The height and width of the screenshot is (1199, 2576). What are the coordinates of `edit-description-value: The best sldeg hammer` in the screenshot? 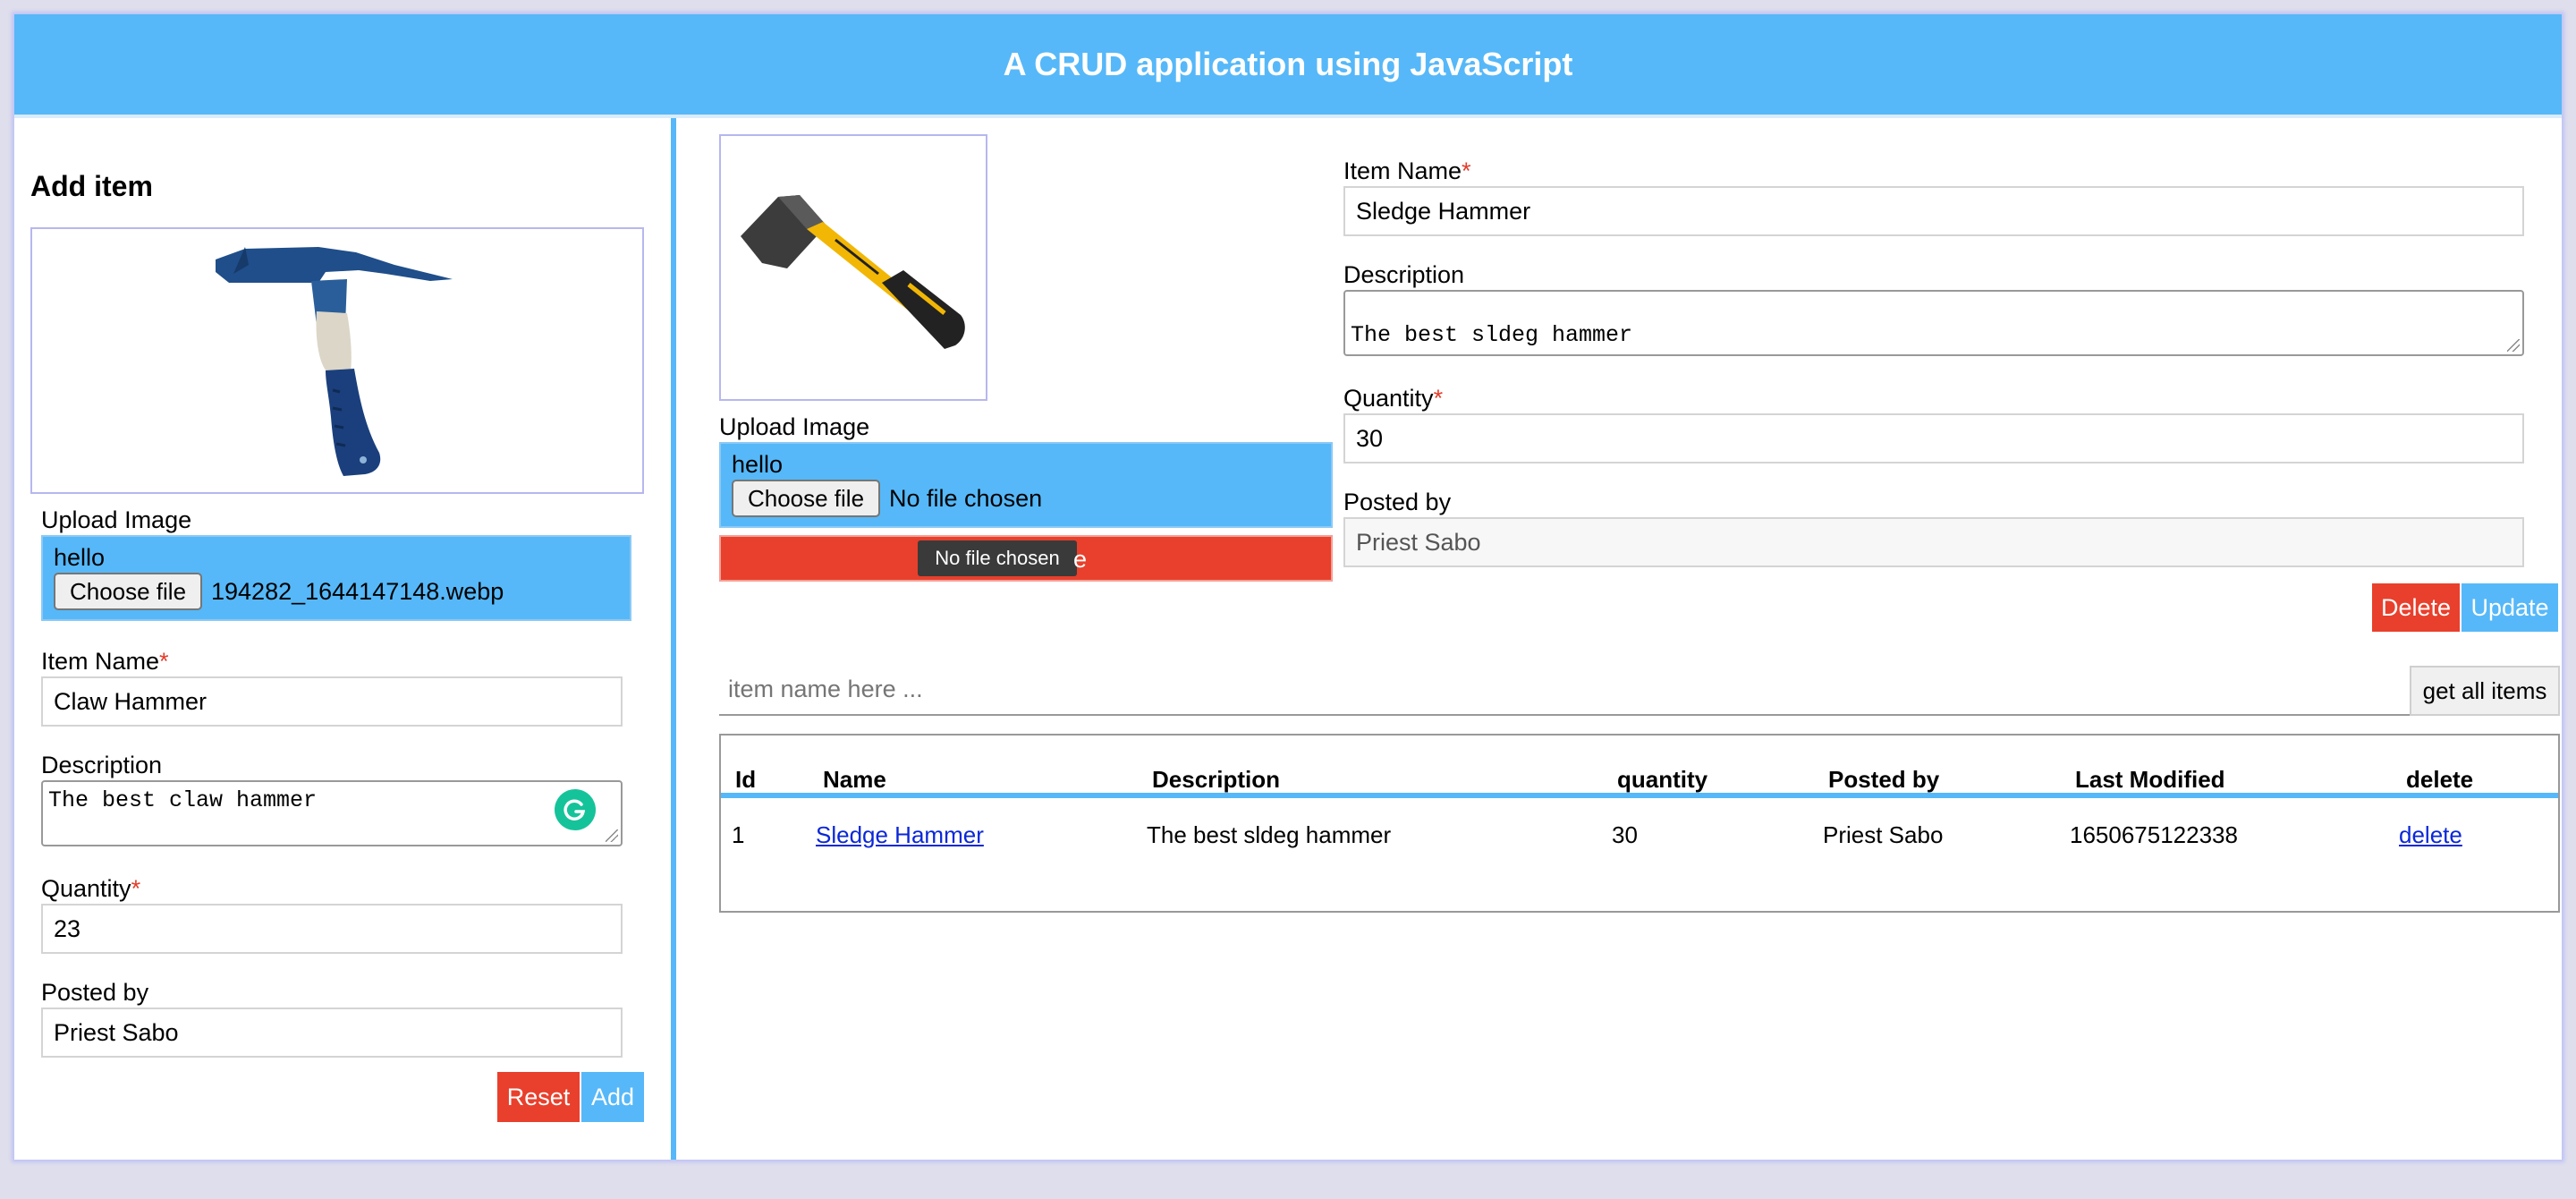 It's located at (1492, 335).